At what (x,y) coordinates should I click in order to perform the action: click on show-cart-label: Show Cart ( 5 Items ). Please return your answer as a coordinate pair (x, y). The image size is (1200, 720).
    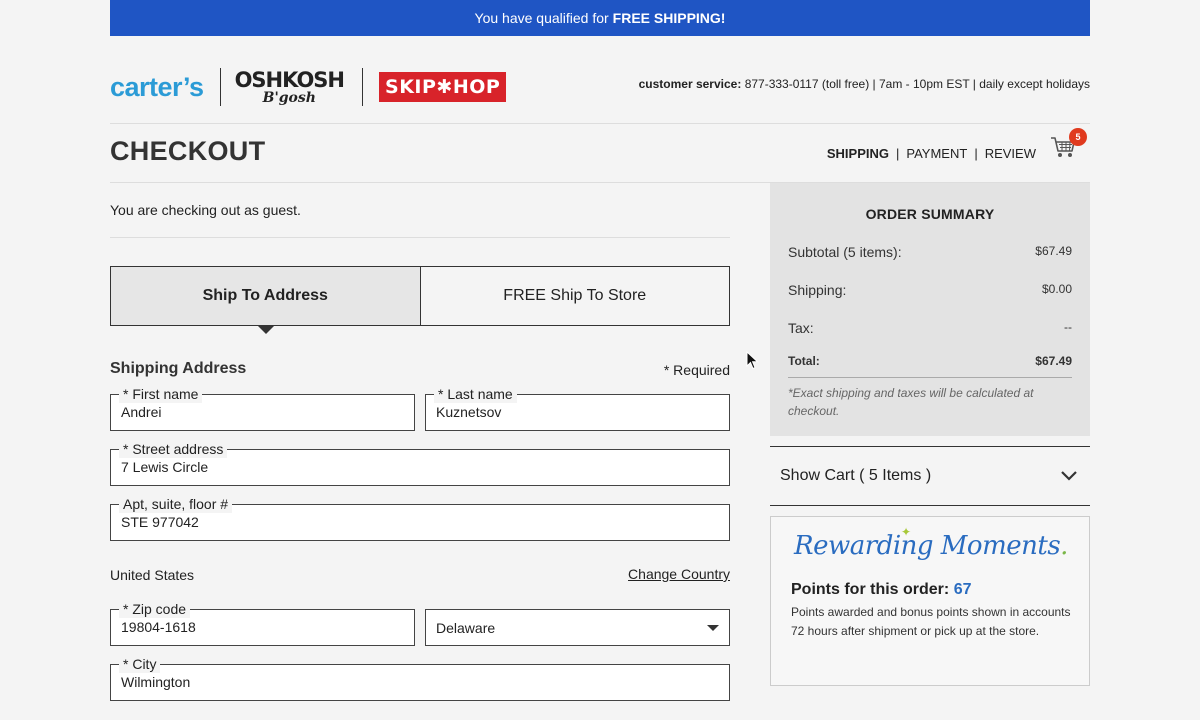
    Looking at the image, I should click on (856, 475).